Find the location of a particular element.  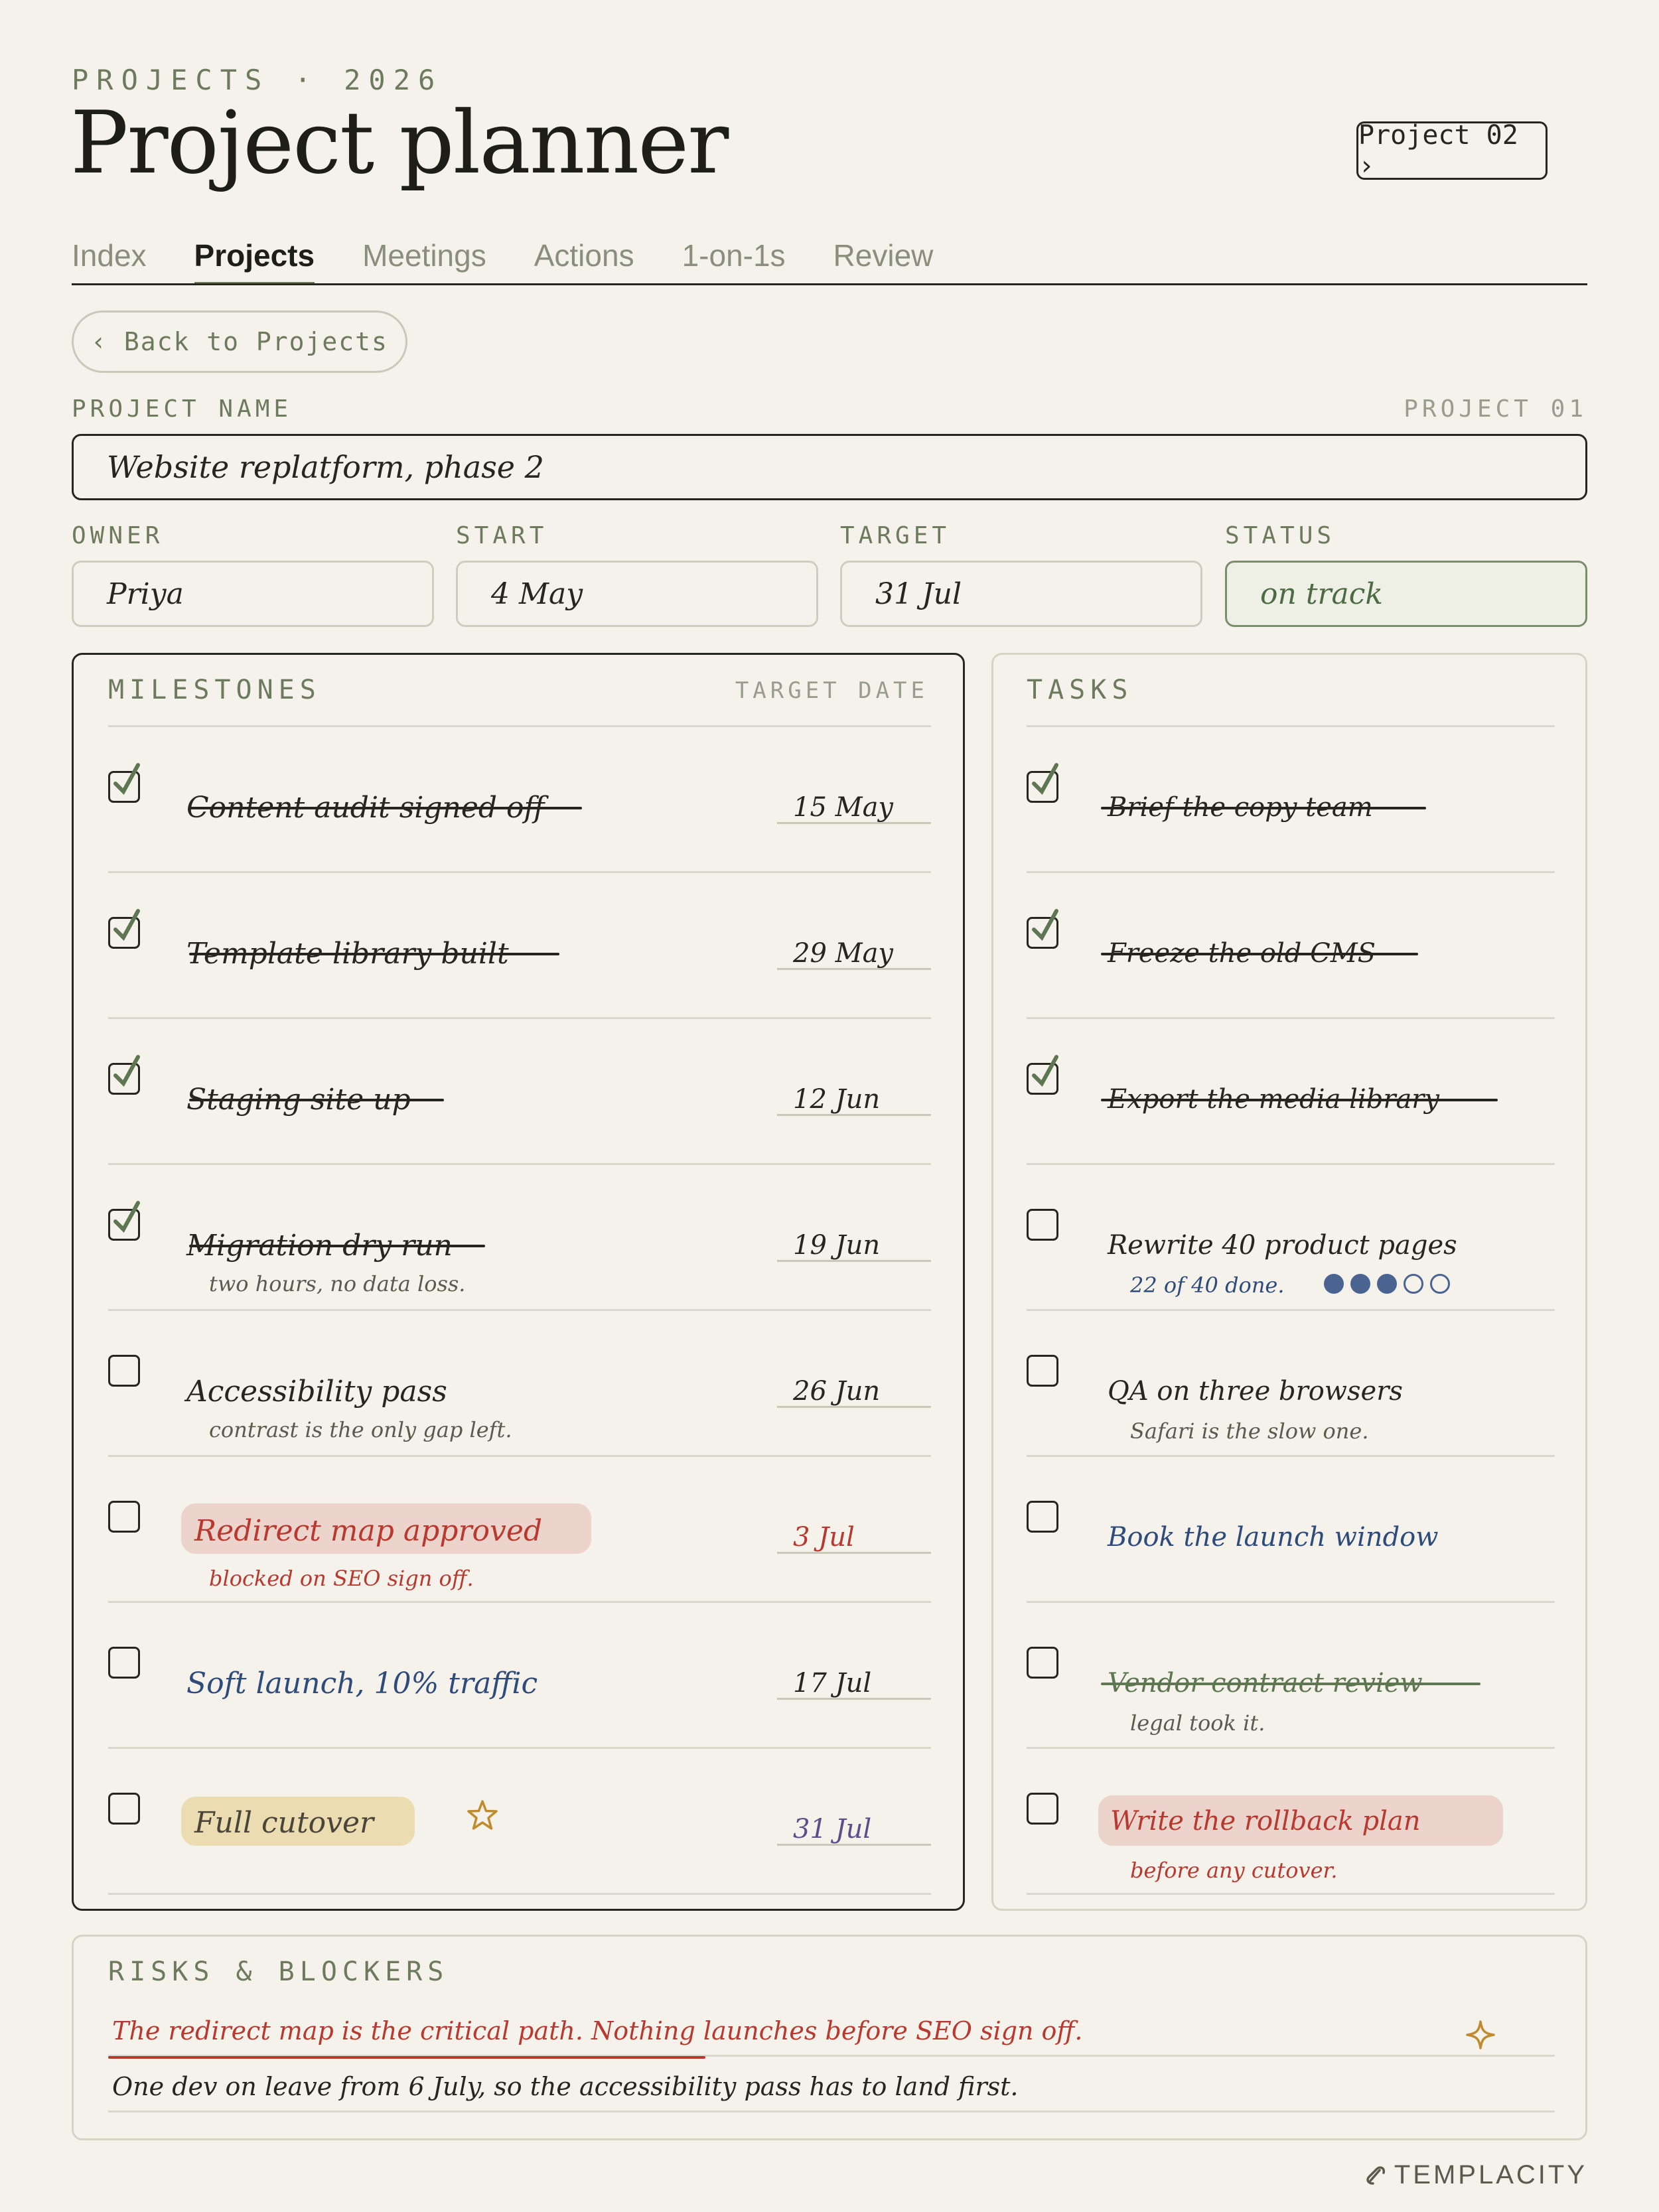

owner-field: Priya is located at coordinates (253, 594).